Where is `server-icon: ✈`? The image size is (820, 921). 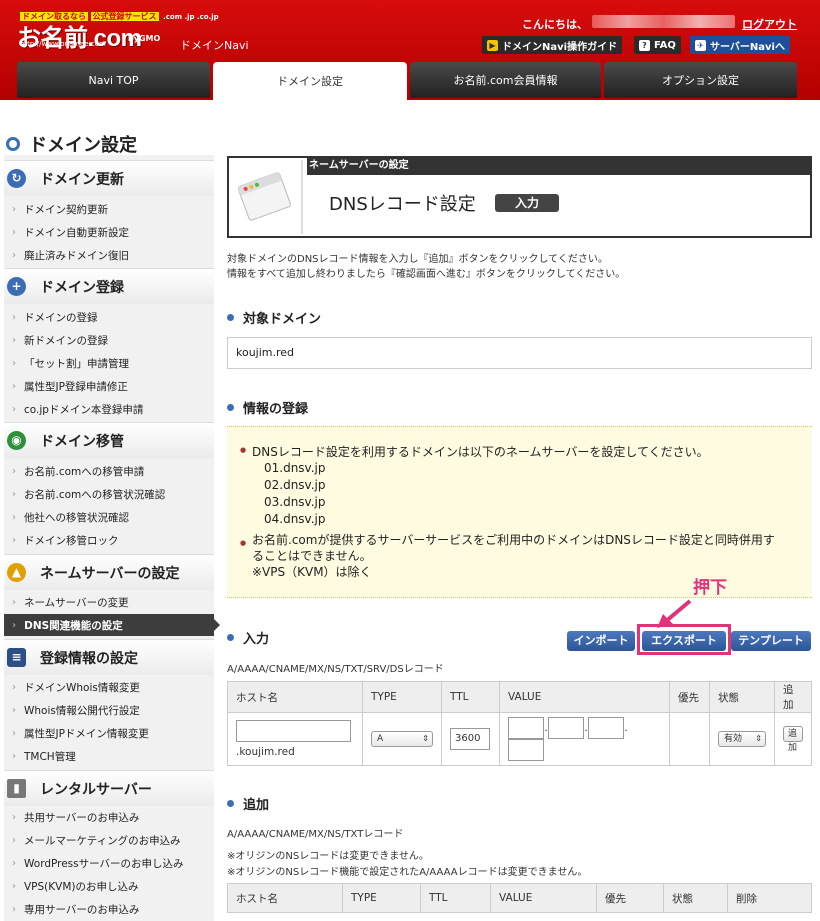 server-icon: ✈ is located at coordinates (700, 45).